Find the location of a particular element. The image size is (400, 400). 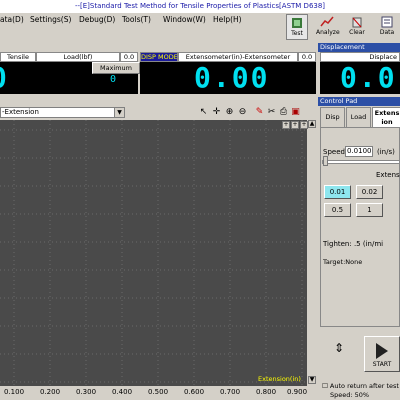

load-label: Load(lbf) is located at coordinates (78, 57).